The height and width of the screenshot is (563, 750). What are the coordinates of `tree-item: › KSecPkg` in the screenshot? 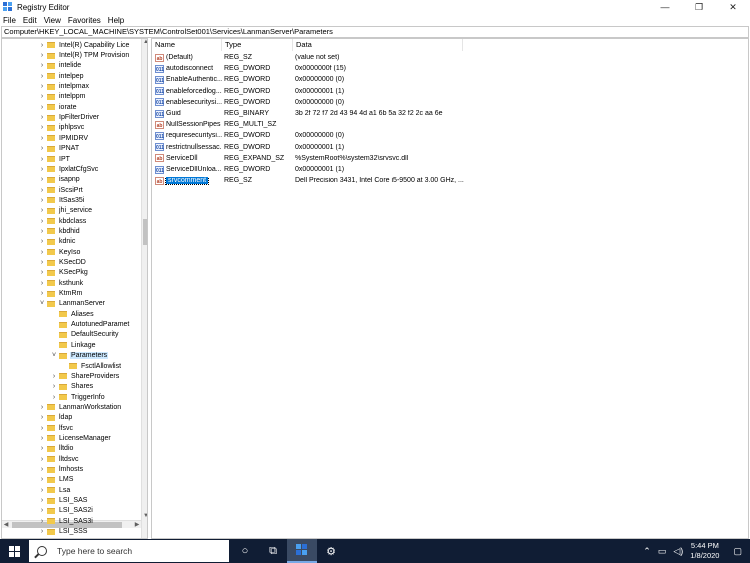 It's located at (63, 273).